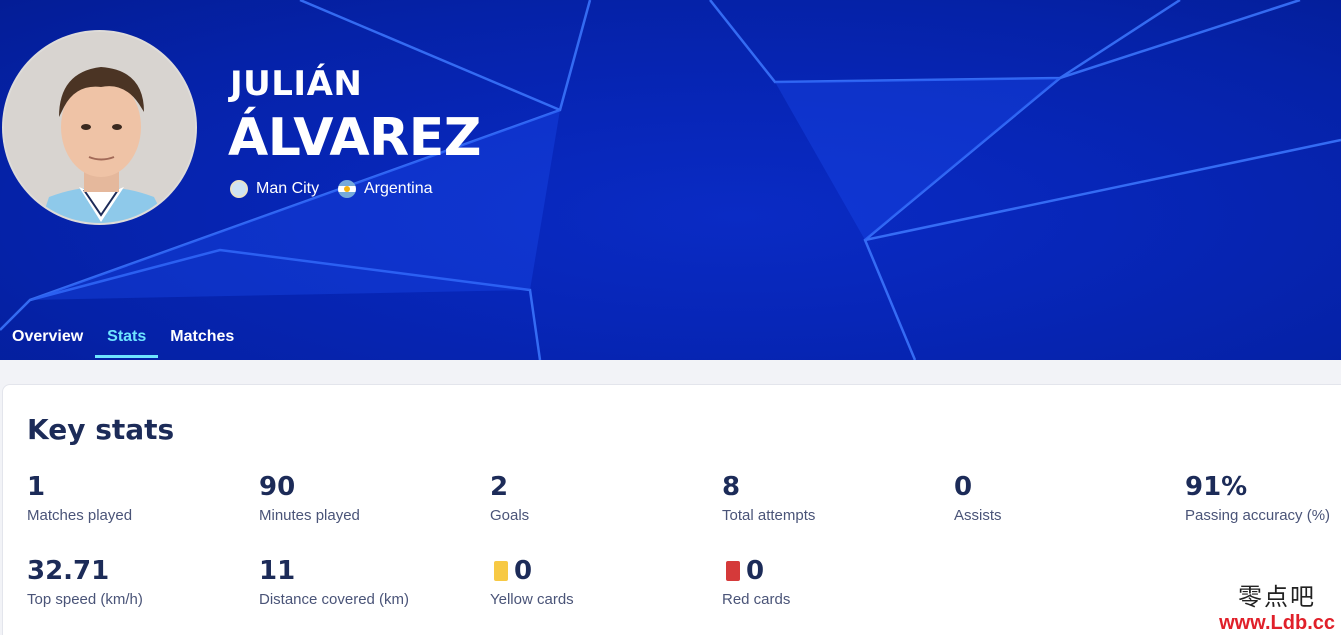 This screenshot has width=1341, height=635. Describe the element at coordinates (137, 497) in the screenshot. I see `stat-matches-played: 1 Matches played` at that location.